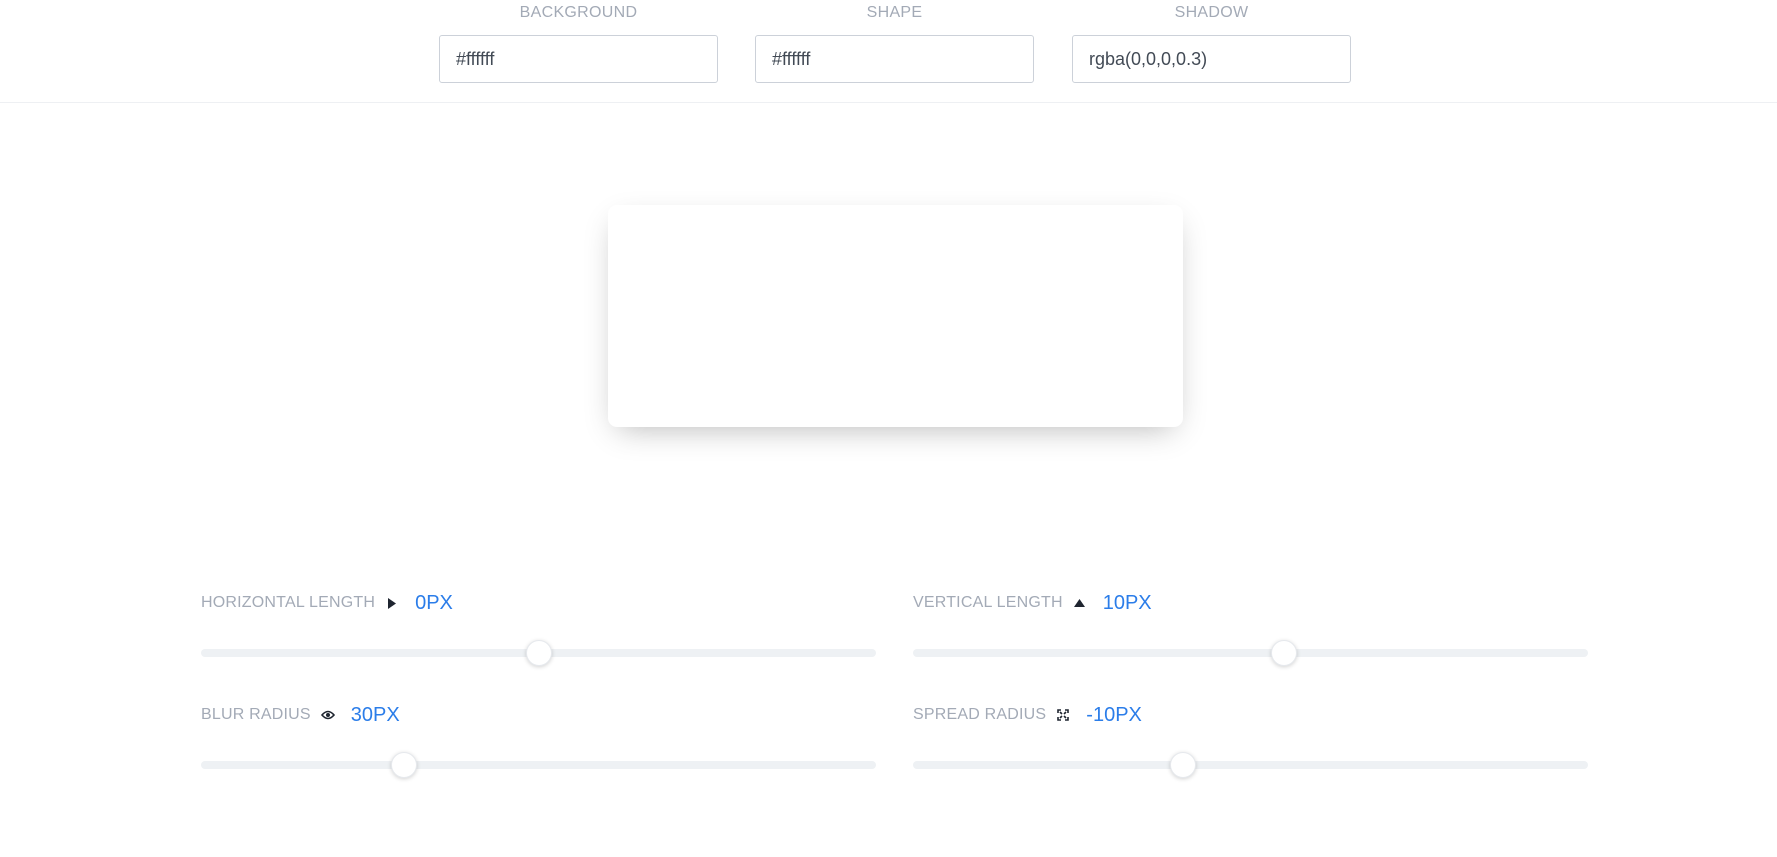 The image size is (1777, 857). Describe the element at coordinates (538, 740) in the screenshot. I see `blur-radius-control: BLUR RADIUS 30PX` at that location.